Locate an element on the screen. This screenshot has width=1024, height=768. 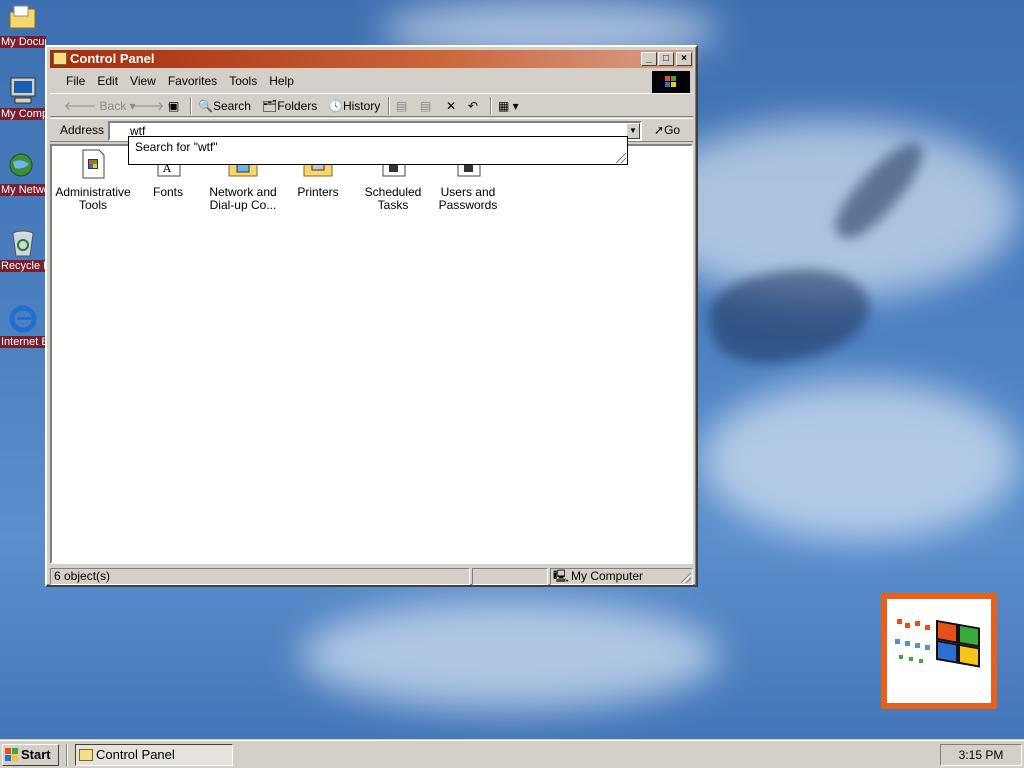
views-icon: ▦ ▾ is located at coordinates (508, 106).